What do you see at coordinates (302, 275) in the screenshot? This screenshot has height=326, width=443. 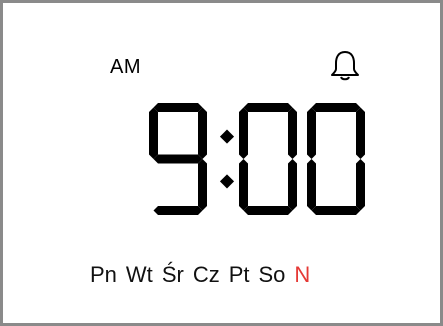 I see `weekday-n: N` at bounding box center [302, 275].